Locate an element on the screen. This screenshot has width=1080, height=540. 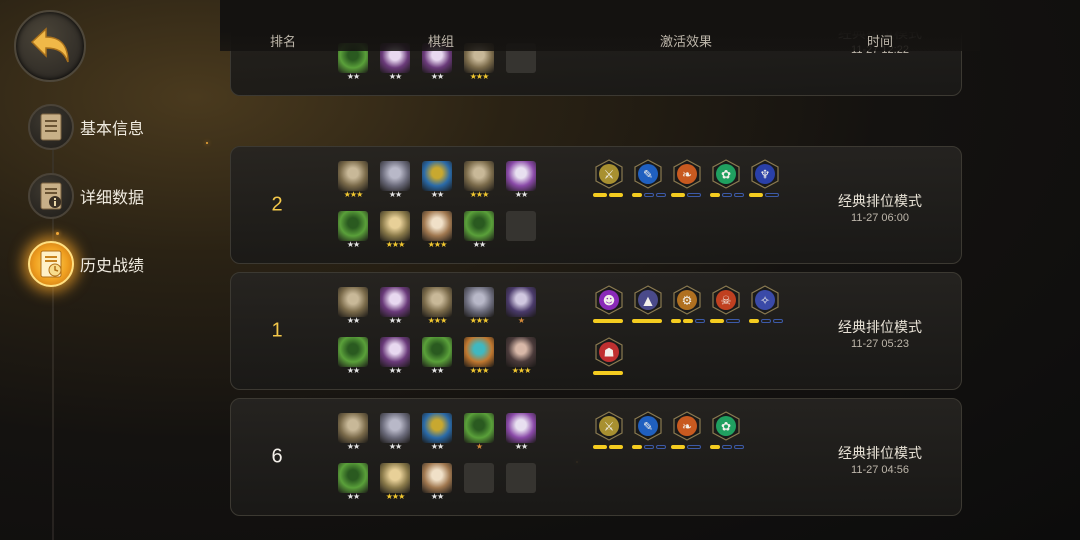
purple-witch-portrait is located at coordinates (479, 176).